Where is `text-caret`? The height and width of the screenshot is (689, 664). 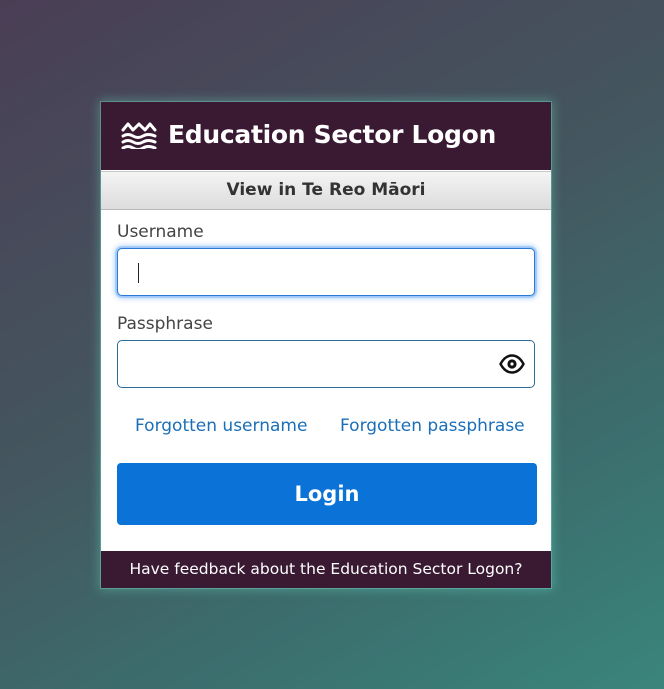
text-caret is located at coordinates (138, 273).